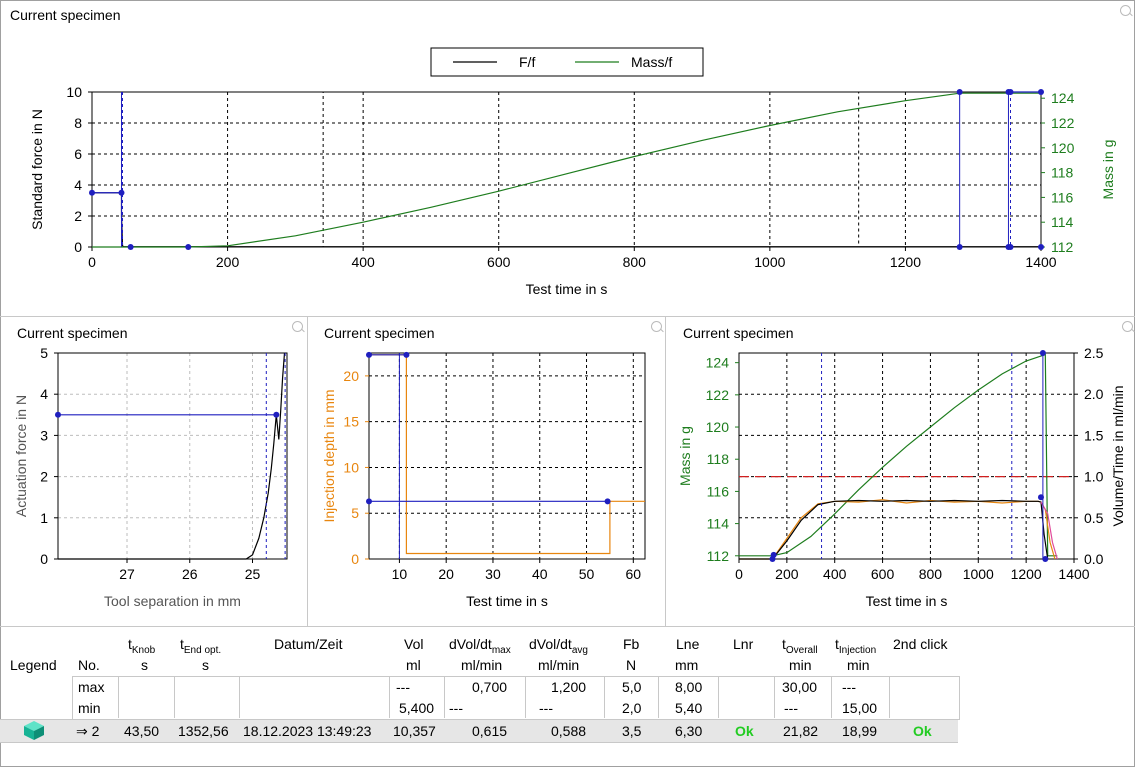 The width and height of the screenshot is (1135, 767). What do you see at coordinates (718, 363) in the screenshot?
I see `y-tick-label: 124` at bounding box center [718, 363].